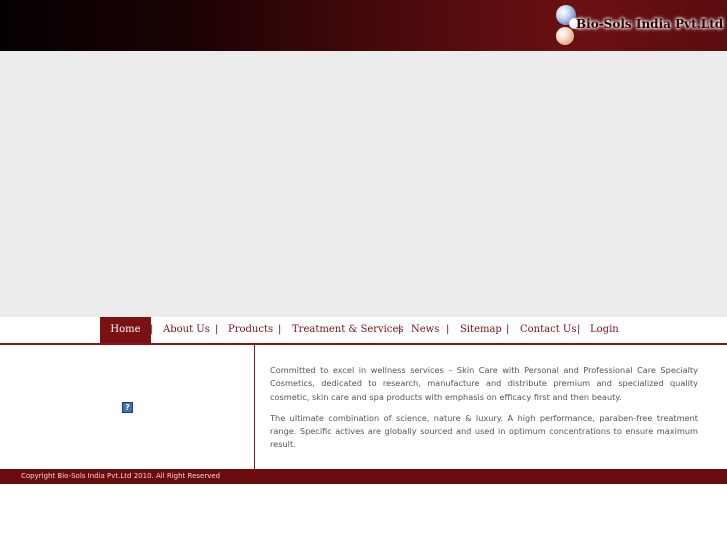 The width and height of the screenshot is (727, 545). What do you see at coordinates (186, 330) in the screenshot?
I see `nav-about-us: About Us` at bounding box center [186, 330].